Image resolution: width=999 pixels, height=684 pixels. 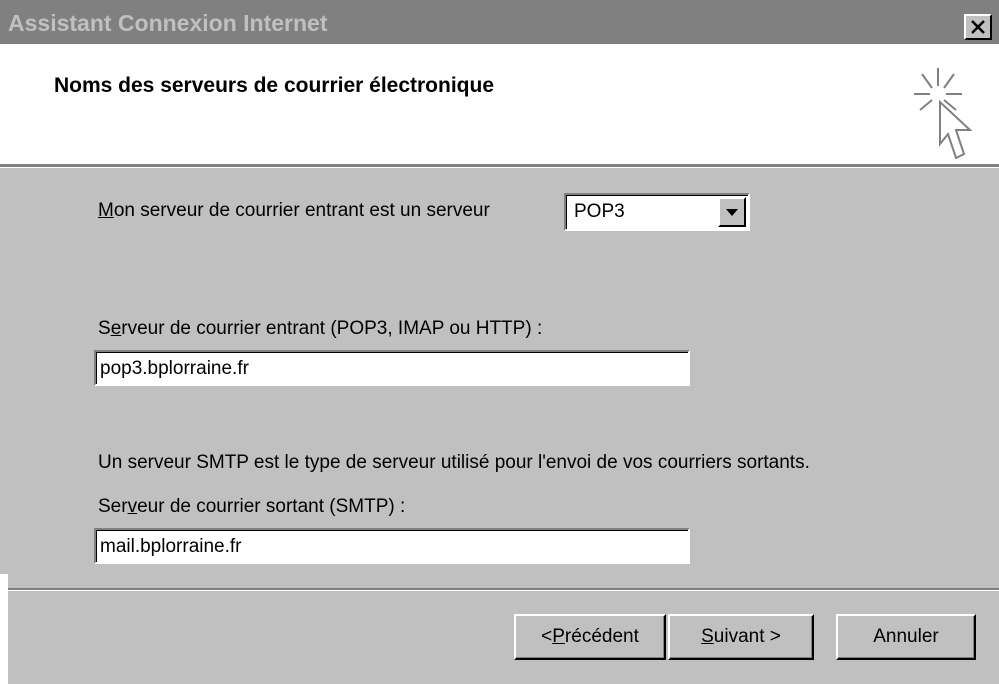 What do you see at coordinates (392, 546) in the screenshot?
I see `outgoing-server-input: mail.bplorraine.fr` at bounding box center [392, 546].